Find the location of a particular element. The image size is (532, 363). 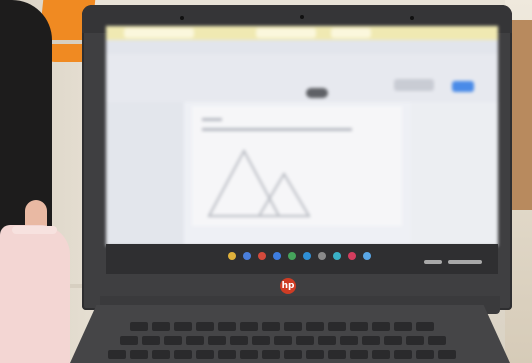

browser-tab-bar is located at coordinates (302, 33).